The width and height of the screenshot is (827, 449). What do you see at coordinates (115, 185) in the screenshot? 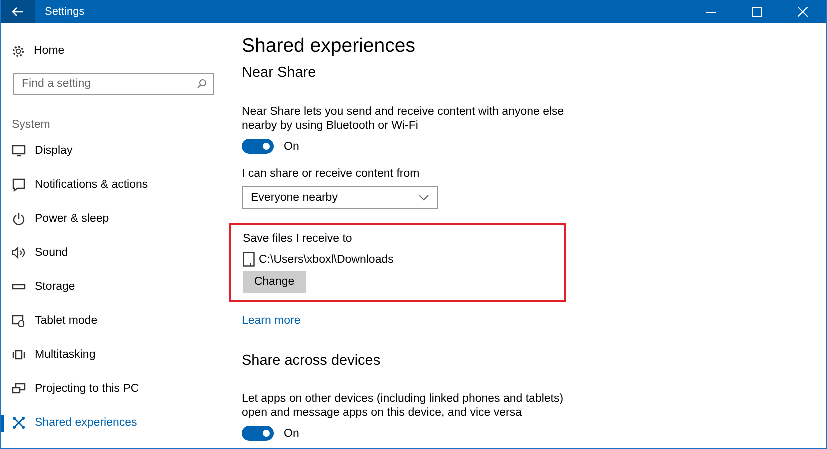
I see `sidebar-item: Notifications & actions` at bounding box center [115, 185].